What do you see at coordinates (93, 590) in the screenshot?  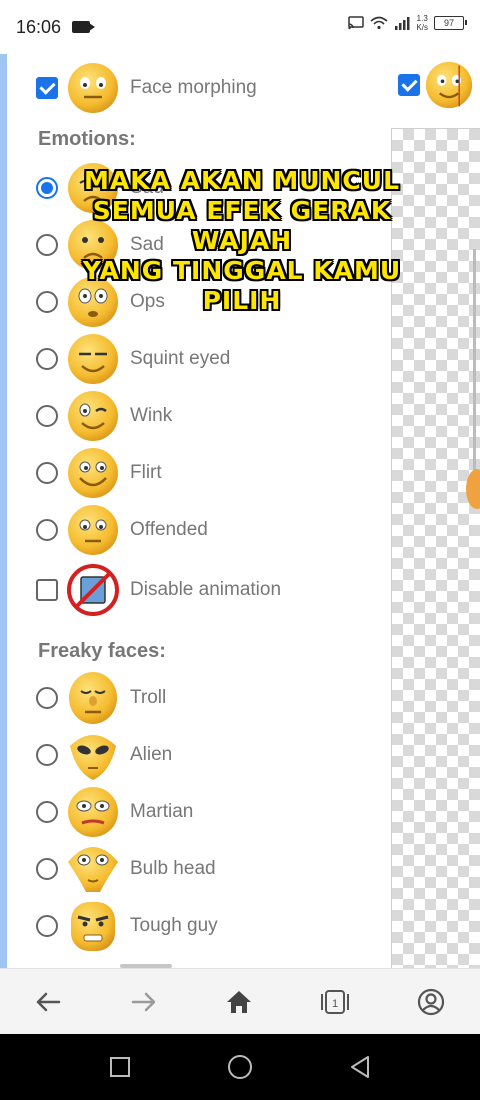 I see `no-animation-icon` at bounding box center [93, 590].